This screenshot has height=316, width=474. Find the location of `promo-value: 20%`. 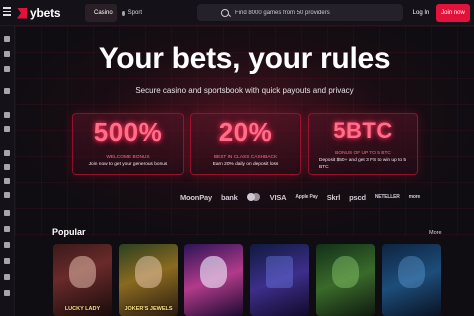

promo-value: 20% is located at coordinates (245, 132).